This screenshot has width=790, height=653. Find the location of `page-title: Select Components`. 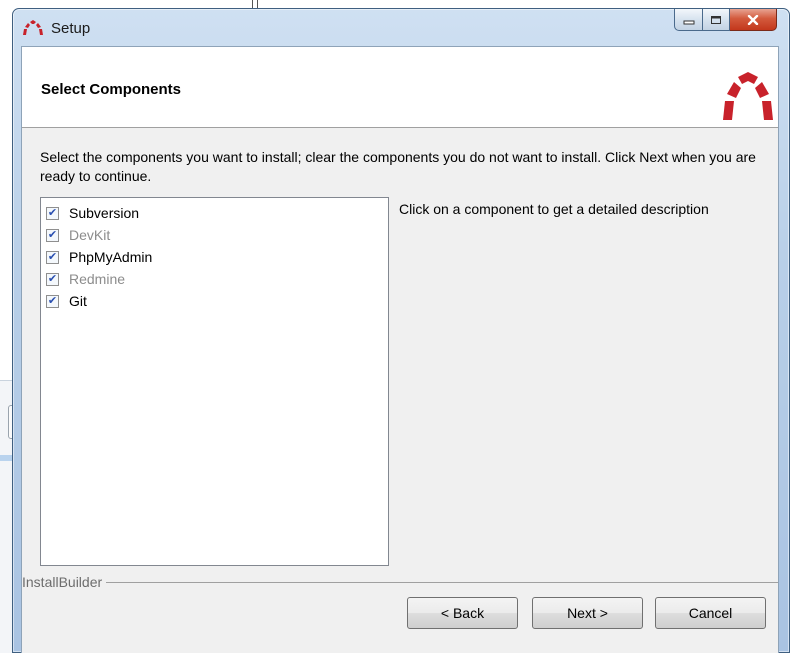

page-title: Select Components is located at coordinates (111, 89).